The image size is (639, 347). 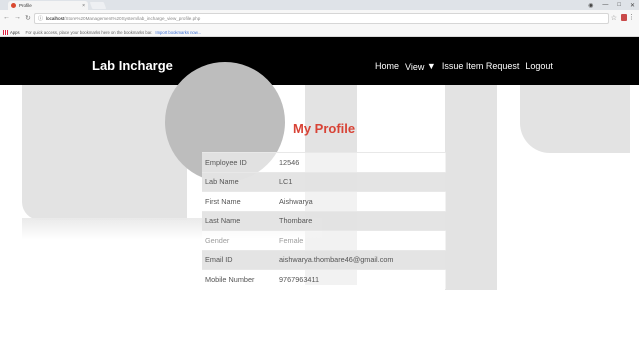 What do you see at coordinates (324, 128) in the screenshot?
I see `page-title: My Profile` at bounding box center [324, 128].